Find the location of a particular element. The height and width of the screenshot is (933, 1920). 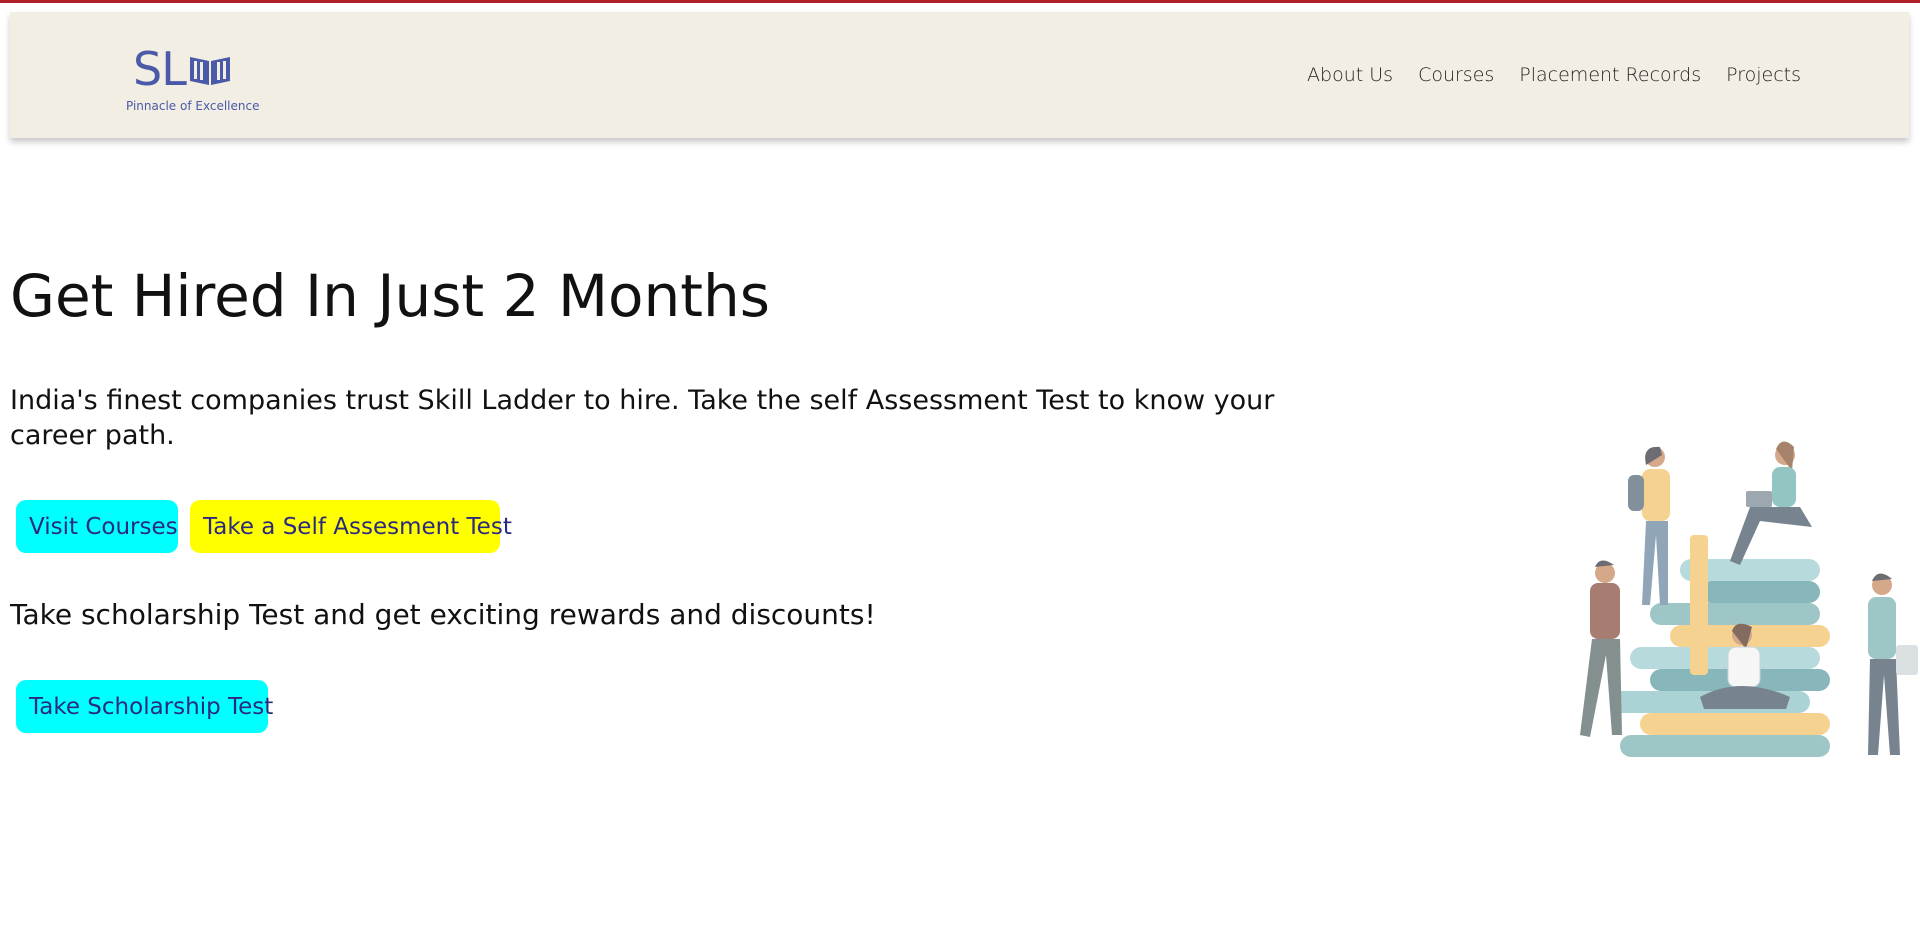

students-on-books-illustration is located at coordinates (1749, 599).